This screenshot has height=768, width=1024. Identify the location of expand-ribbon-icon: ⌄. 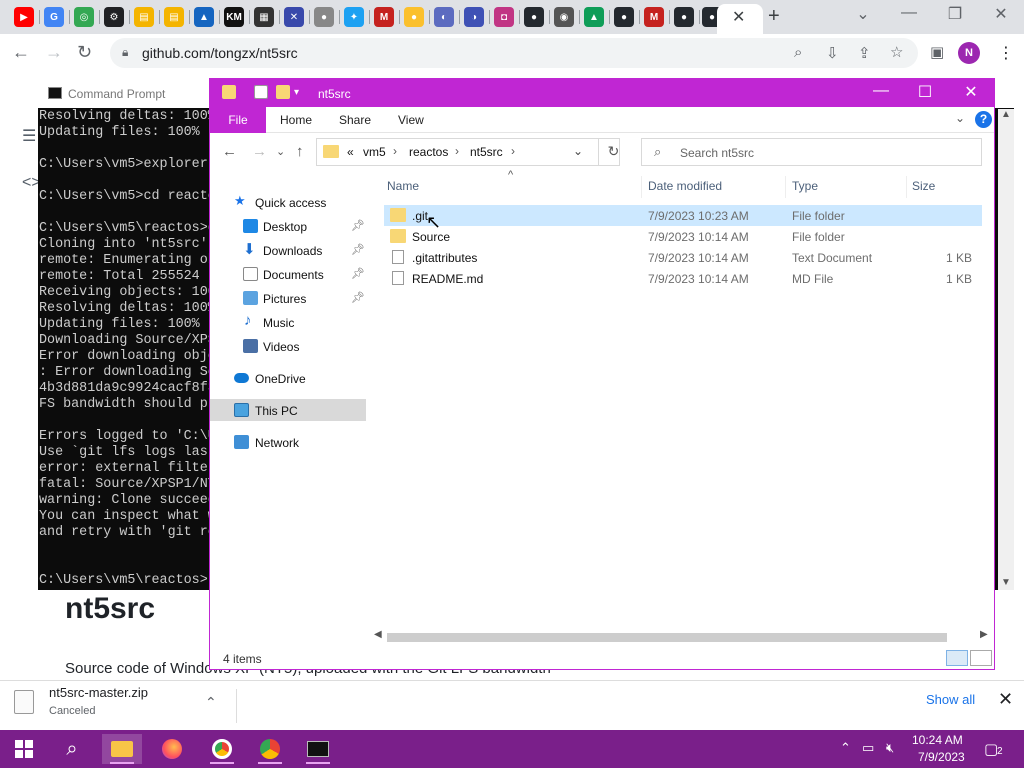
(960, 118).